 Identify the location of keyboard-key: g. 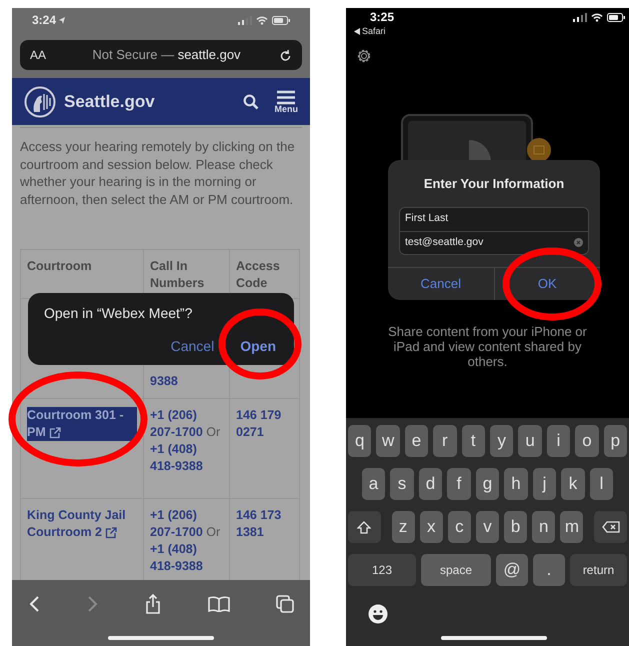
(488, 484).